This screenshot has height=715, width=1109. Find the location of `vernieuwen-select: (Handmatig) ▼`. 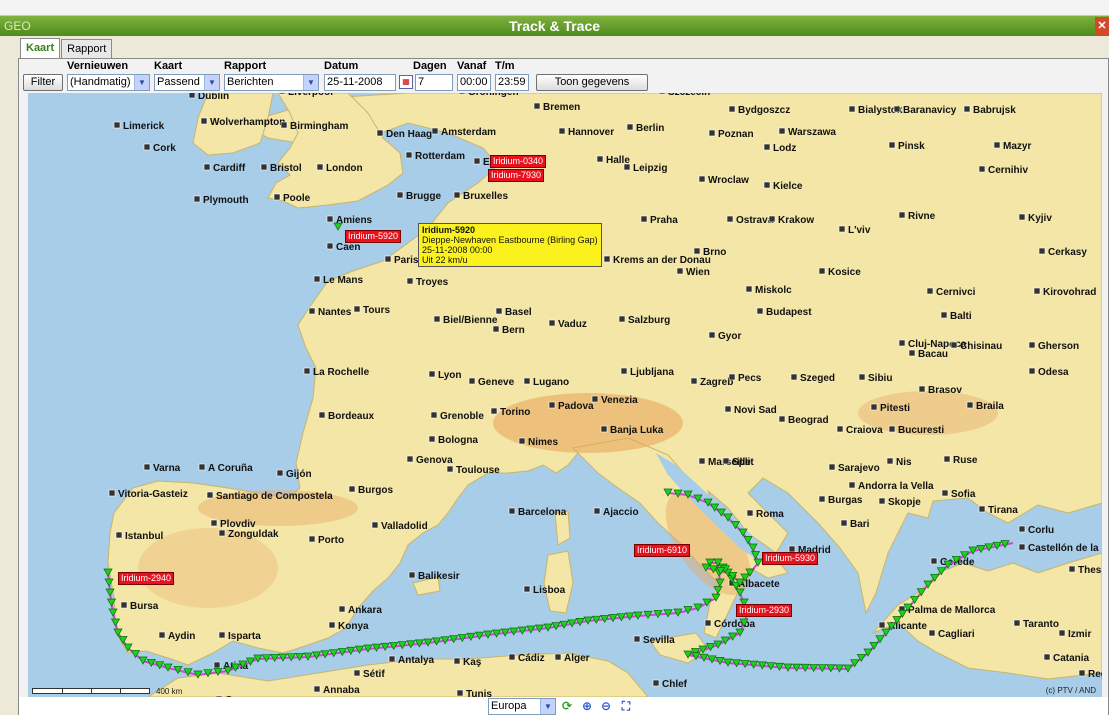

vernieuwen-select: (Handmatig) ▼ is located at coordinates (108, 82).